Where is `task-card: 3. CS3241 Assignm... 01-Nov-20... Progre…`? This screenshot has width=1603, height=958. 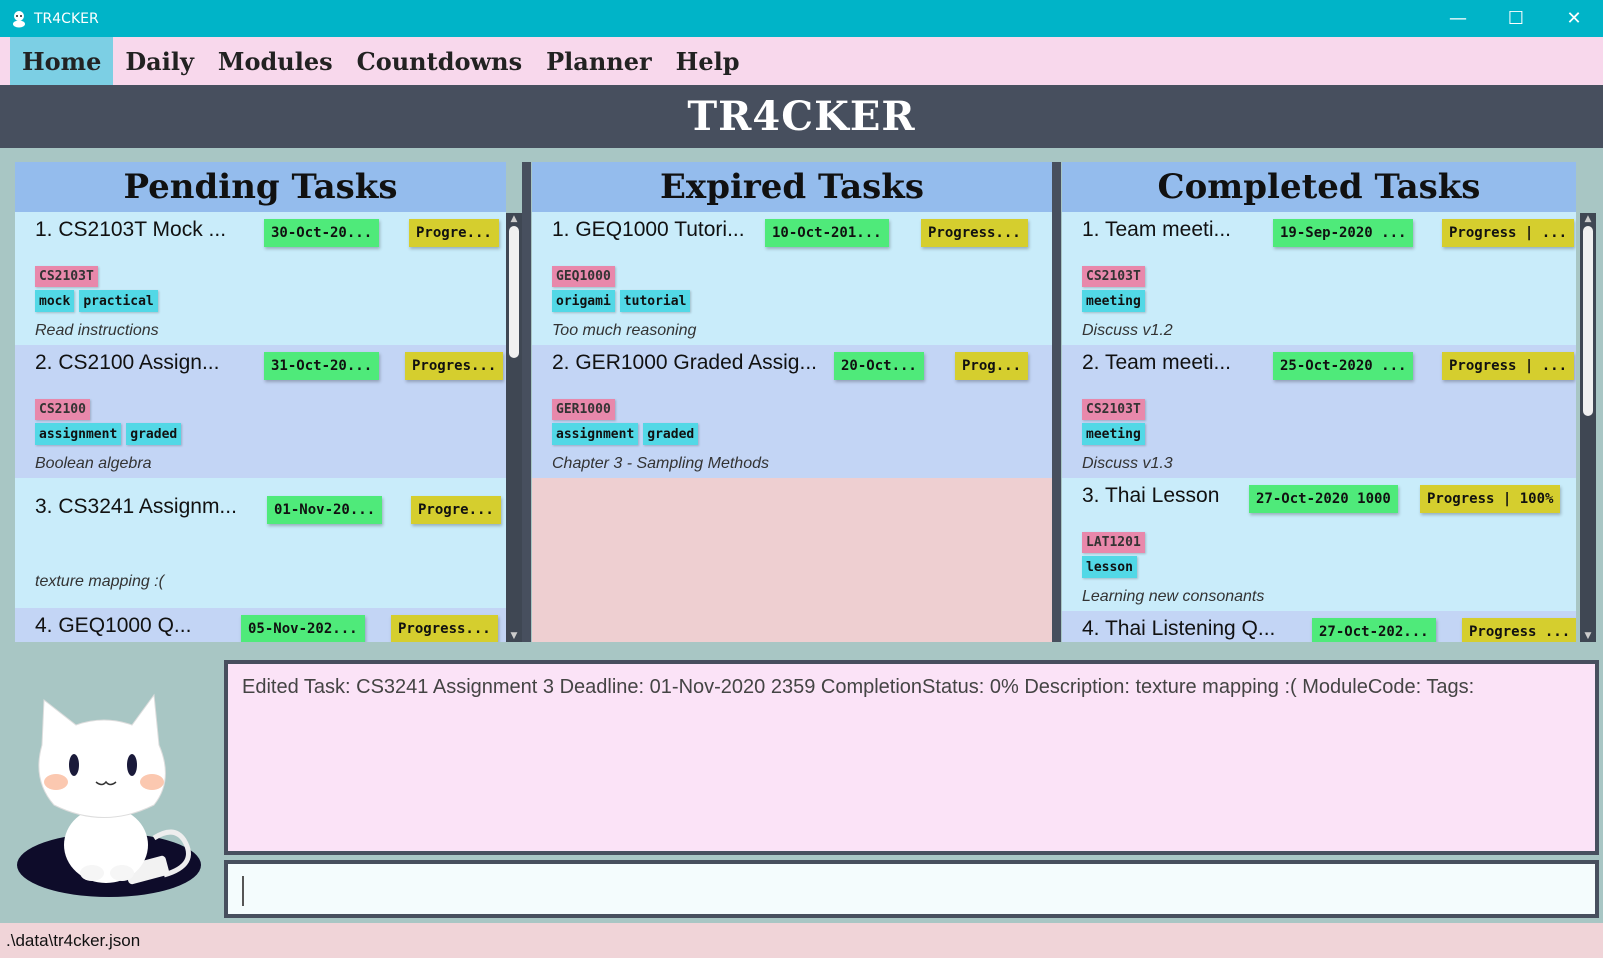 task-card: 3. CS3241 Assignm... 01-Nov-20... Progre… is located at coordinates (260, 543).